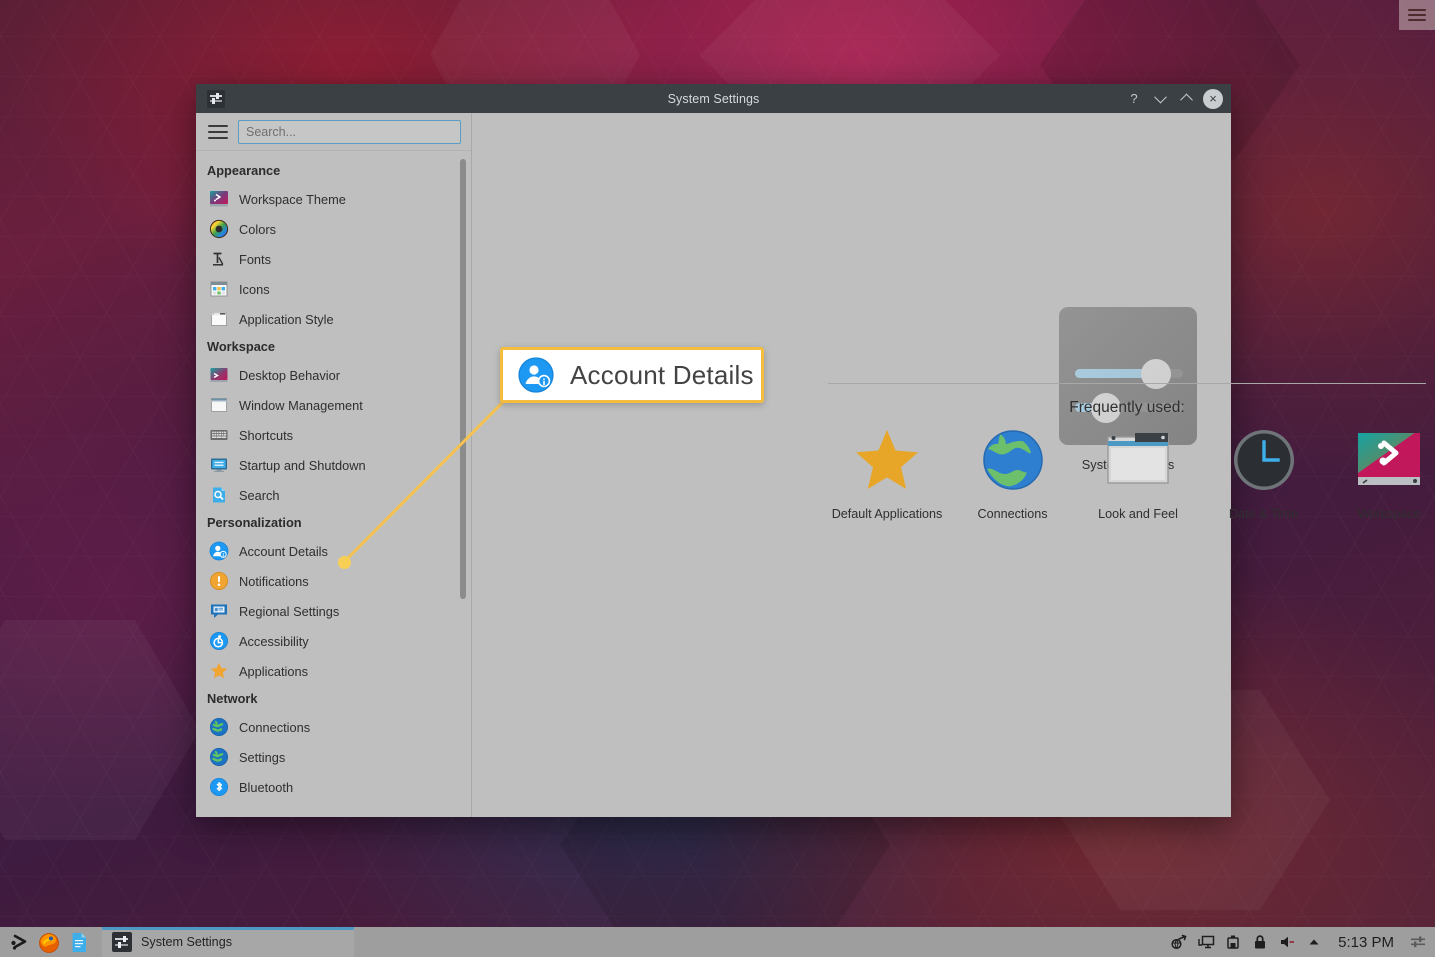 Image resolution: width=1435 pixels, height=957 pixels. Describe the element at coordinates (632, 375) in the screenshot. I see `callout-account-details: Account Details` at that location.